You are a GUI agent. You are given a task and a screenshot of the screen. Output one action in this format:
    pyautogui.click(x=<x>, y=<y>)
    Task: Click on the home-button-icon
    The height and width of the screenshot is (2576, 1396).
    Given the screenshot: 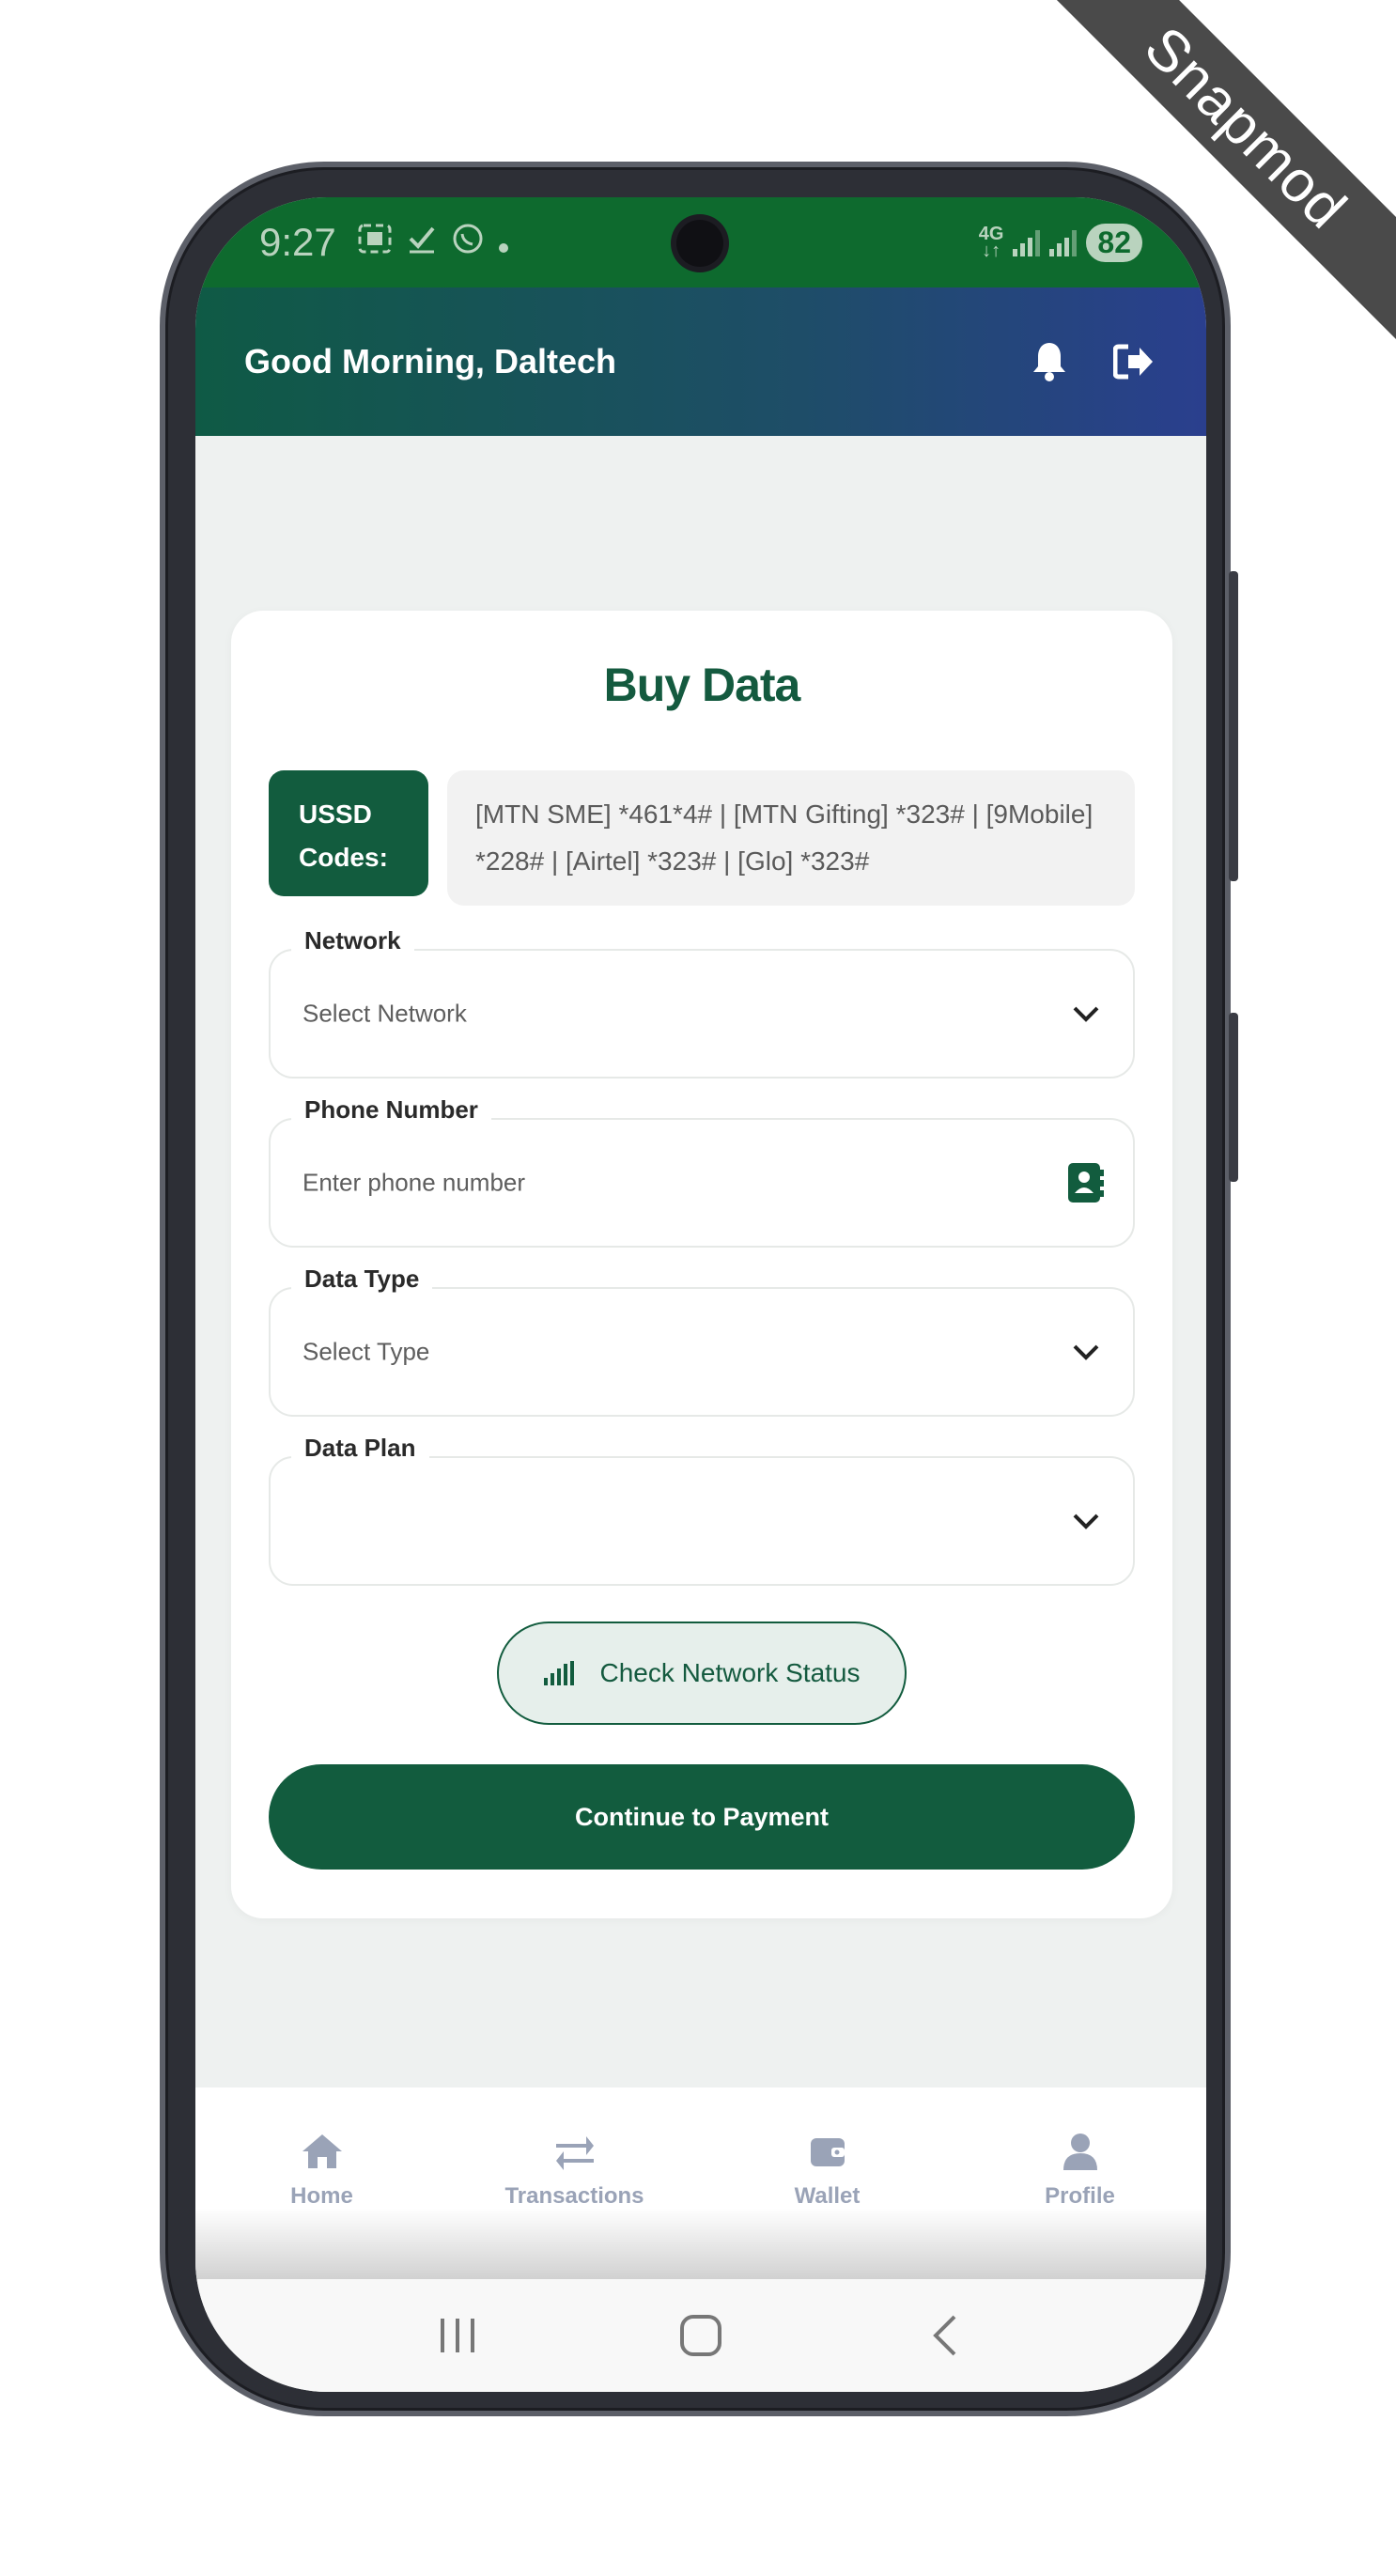 What is the action you would take?
    pyautogui.click(x=701, y=2335)
    